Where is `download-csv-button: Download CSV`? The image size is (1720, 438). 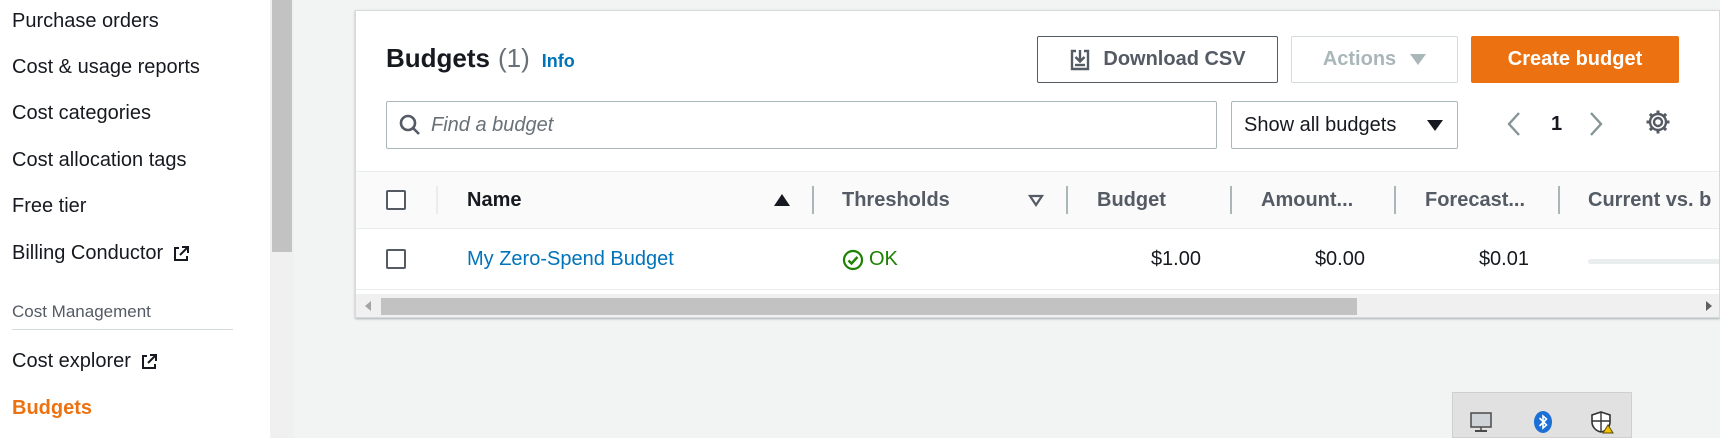
download-csv-button: Download CSV is located at coordinates (1157, 59).